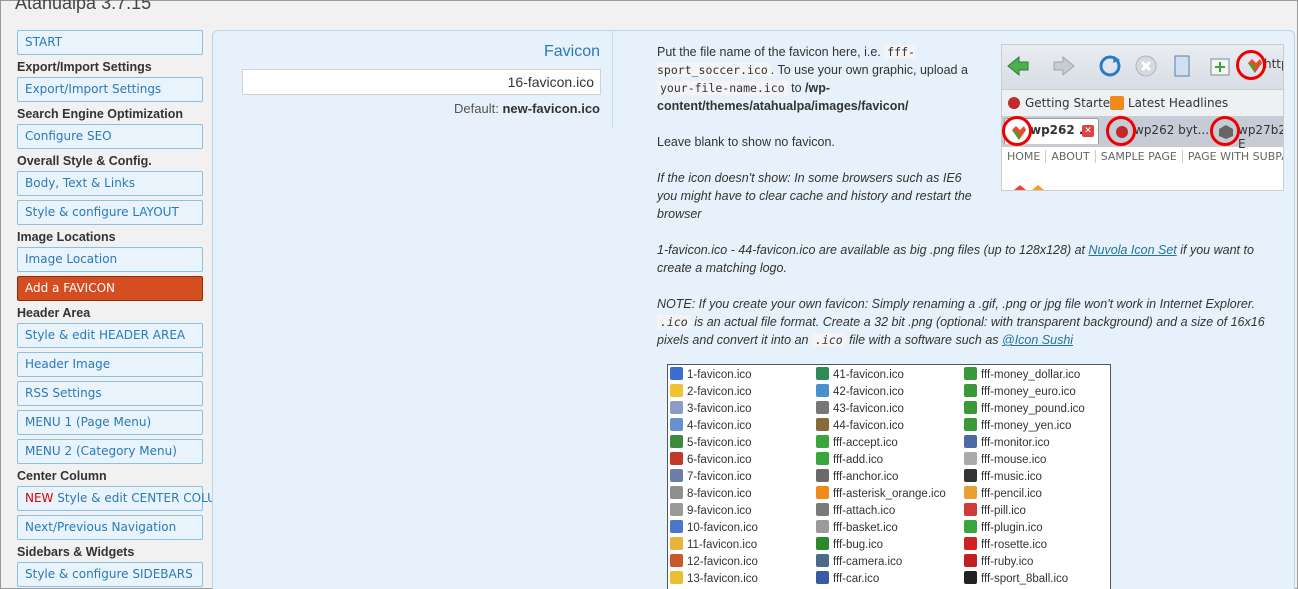 The width and height of the screenshot is (1298, 589). I want to click on favicon-list-item: 43-favicon.ico, so click(881, 409).